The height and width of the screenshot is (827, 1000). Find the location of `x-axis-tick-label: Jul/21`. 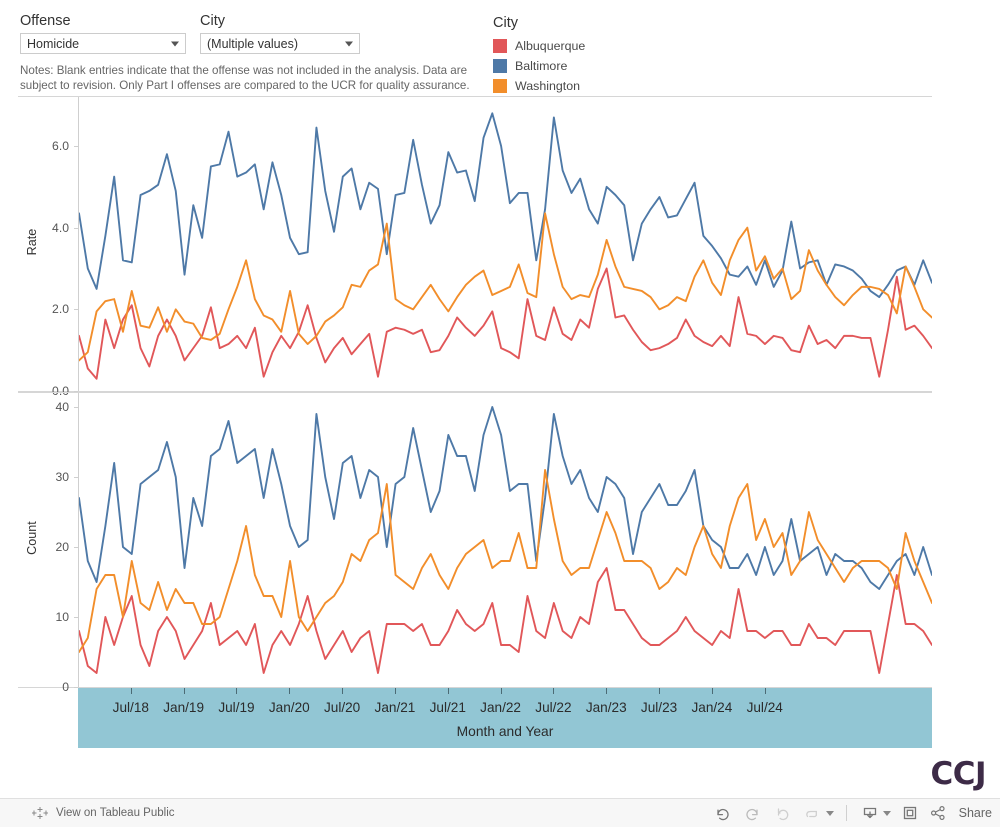

x-axis-tick-label: Jul/21 is located at coordinates (447, 707).